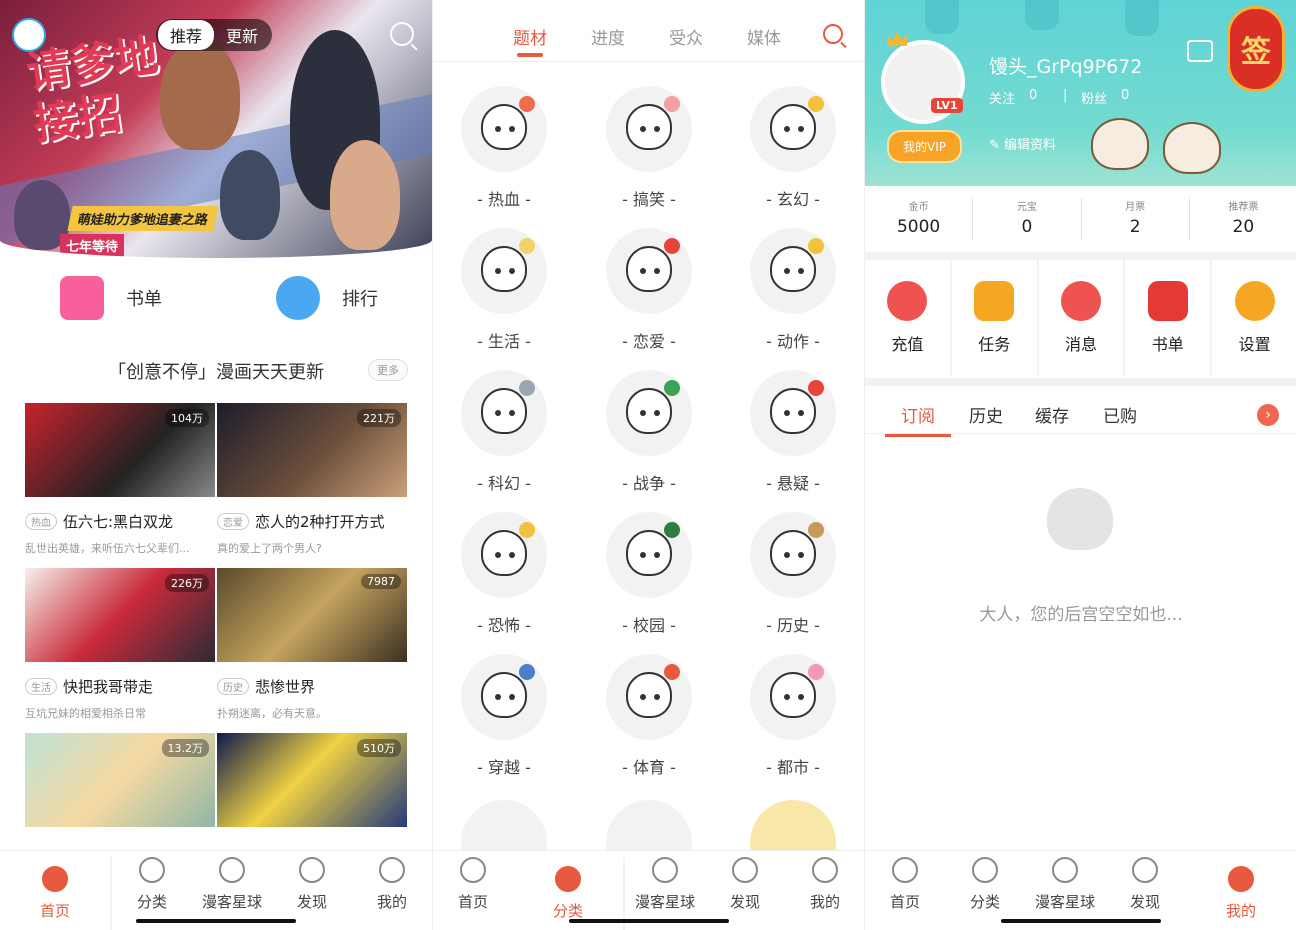  I want to click on comic-card: 221万 恋爱 恋人的2种打开方式 真的爱上了两个男人?, so click(312, 479).